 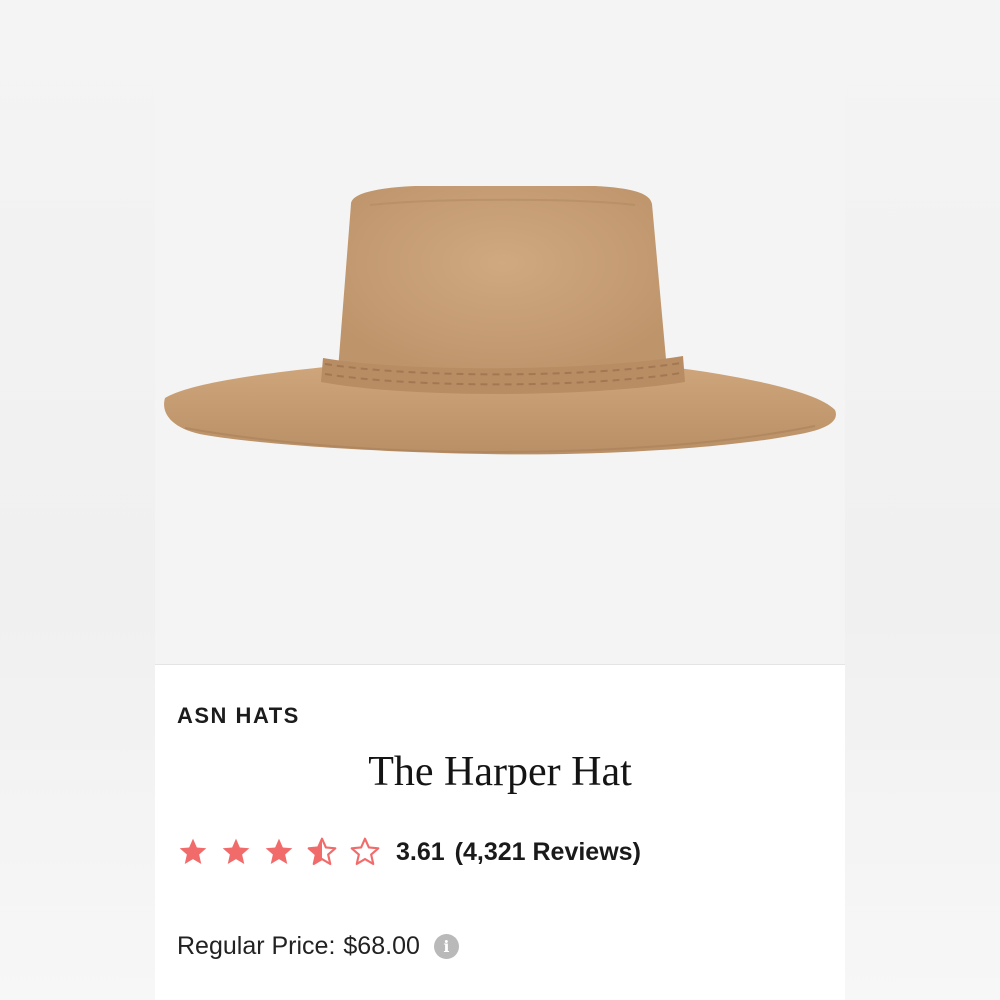 What do you see at coordinates (238, 716) in the screenshot?
I see `brand-name: ASN HATS` at bounding box center [238, 716].